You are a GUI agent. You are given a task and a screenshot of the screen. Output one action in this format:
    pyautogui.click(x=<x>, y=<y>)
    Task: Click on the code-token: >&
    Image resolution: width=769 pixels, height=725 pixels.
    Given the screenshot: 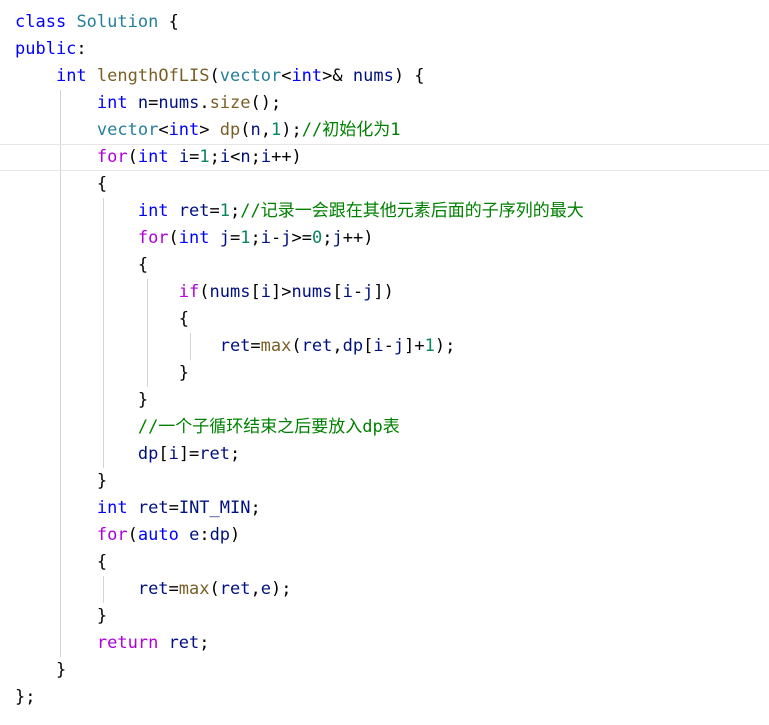 What is the action you would take?
    pyautogui.click(x=337, y=76)
    